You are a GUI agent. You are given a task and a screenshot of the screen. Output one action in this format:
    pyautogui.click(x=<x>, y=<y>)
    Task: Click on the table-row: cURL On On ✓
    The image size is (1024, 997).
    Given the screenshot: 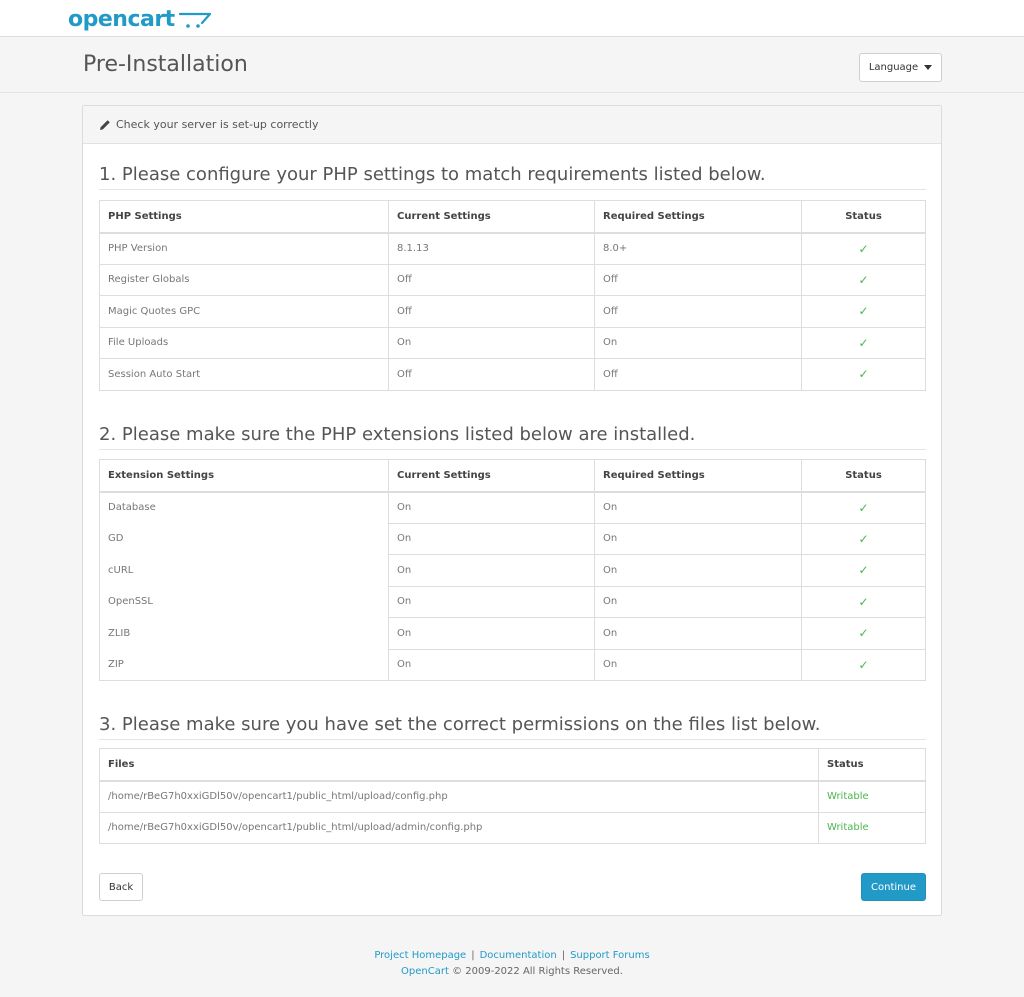 What is the action you would take?
    pyautogui.click(x=512, y=570)
    